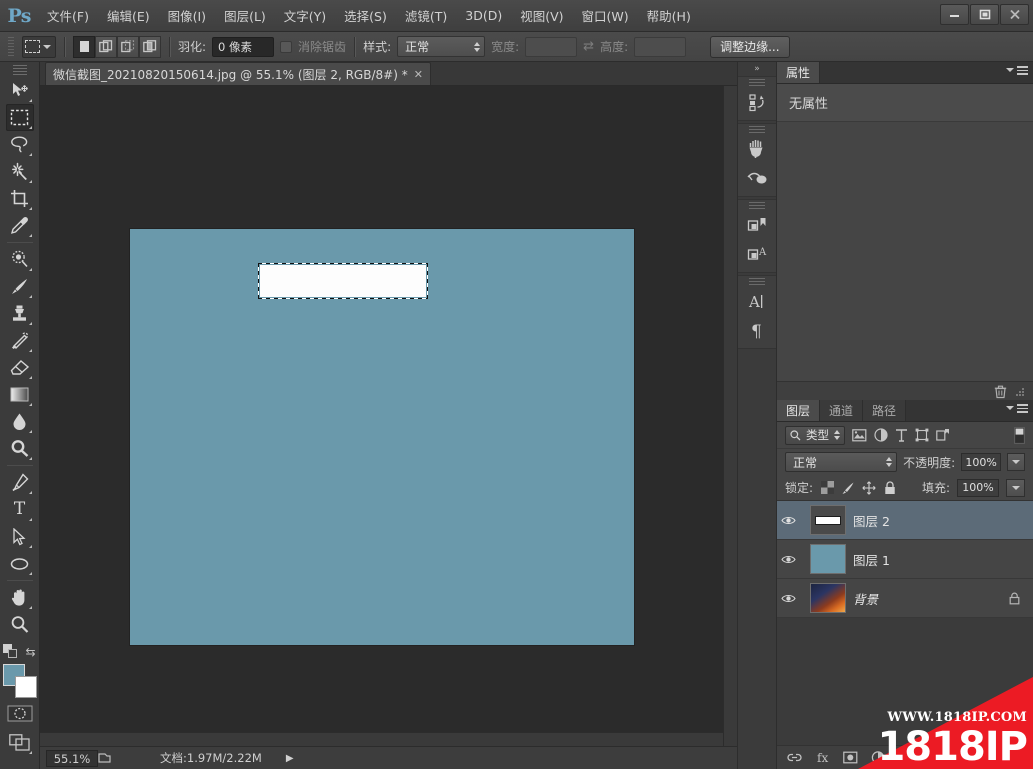  Describe the element at coordinates (958, 757) in the screenshot. I see `delete-layer-icon` at that location.